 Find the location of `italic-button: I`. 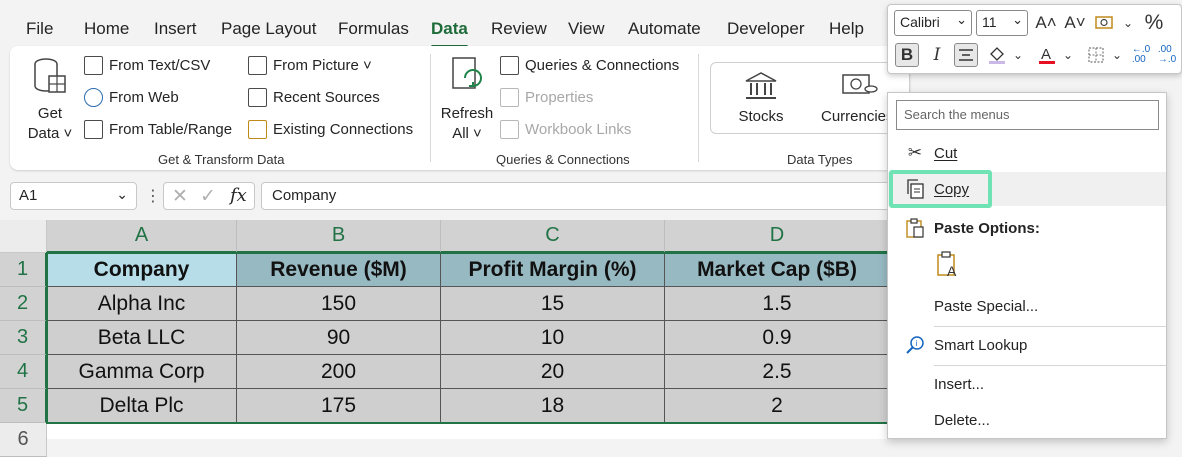

italic-button: I is located at coordinates (937, 55).